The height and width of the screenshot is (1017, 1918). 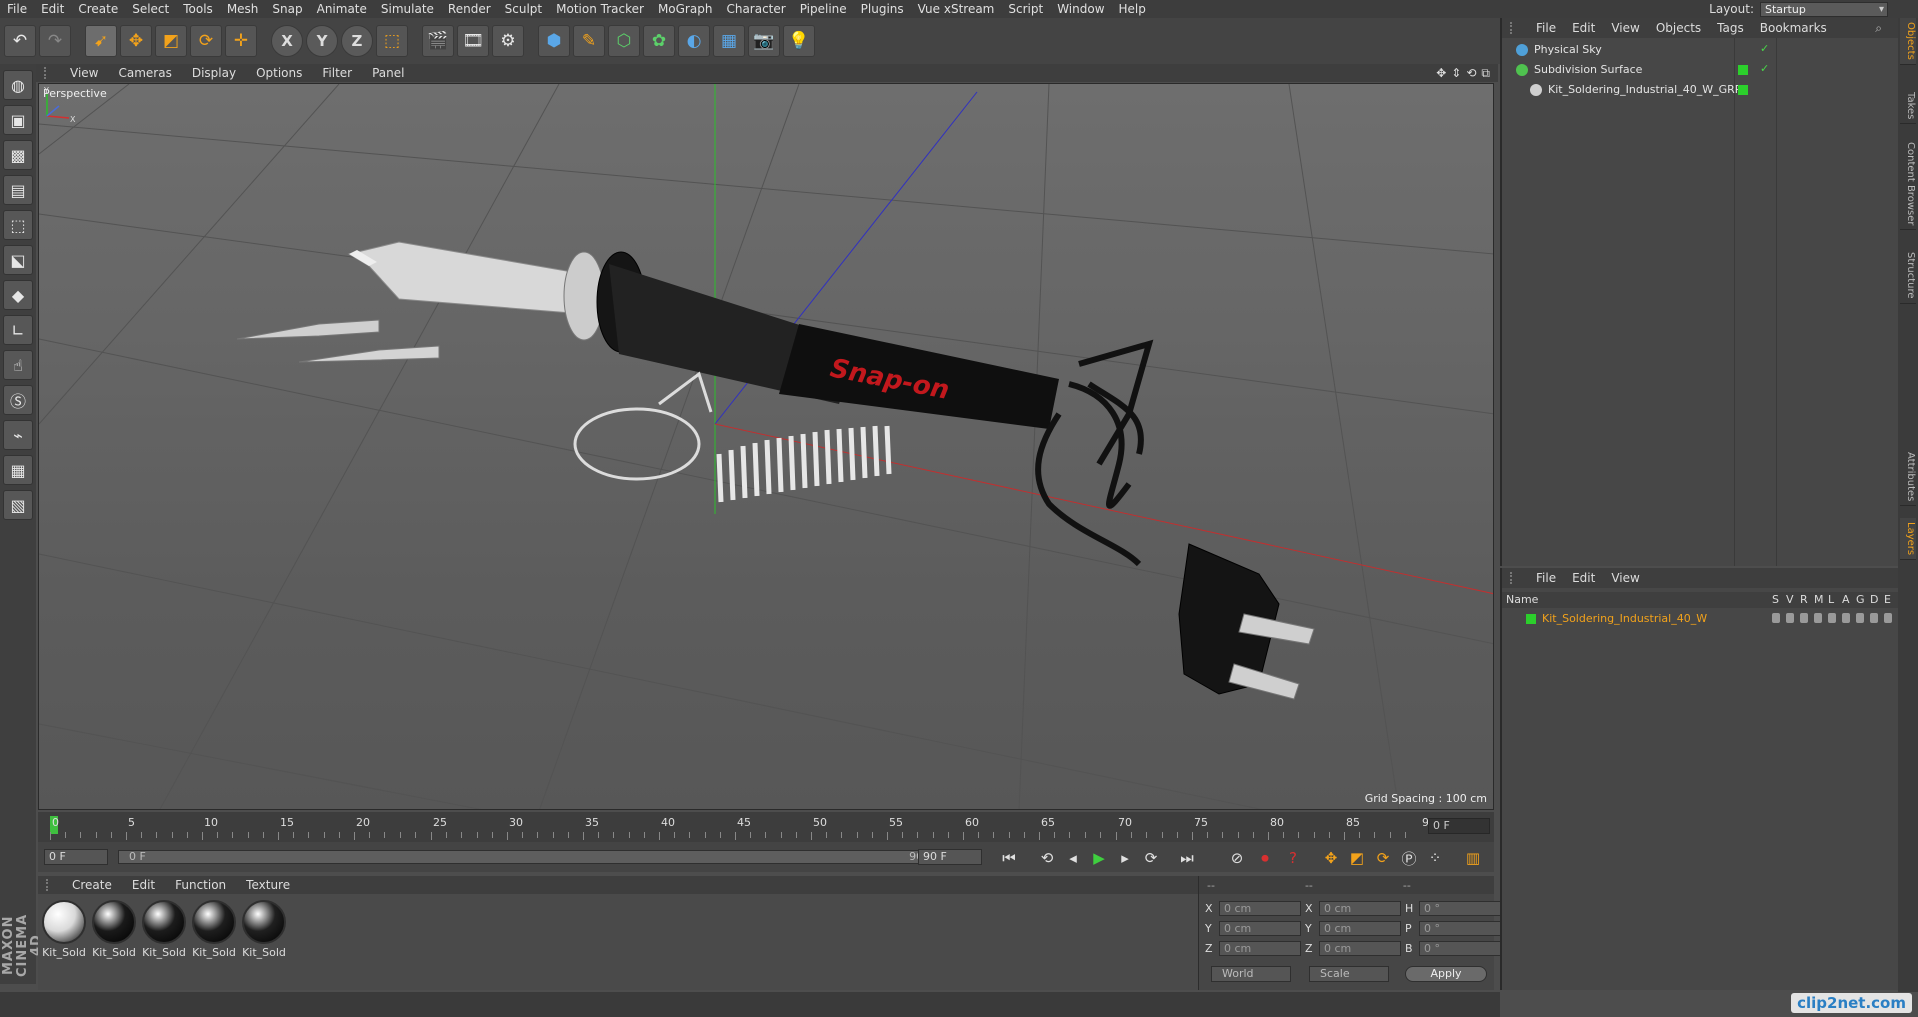 I want to click on layout-dropdown: Startup, so click(x=1824, y=9).